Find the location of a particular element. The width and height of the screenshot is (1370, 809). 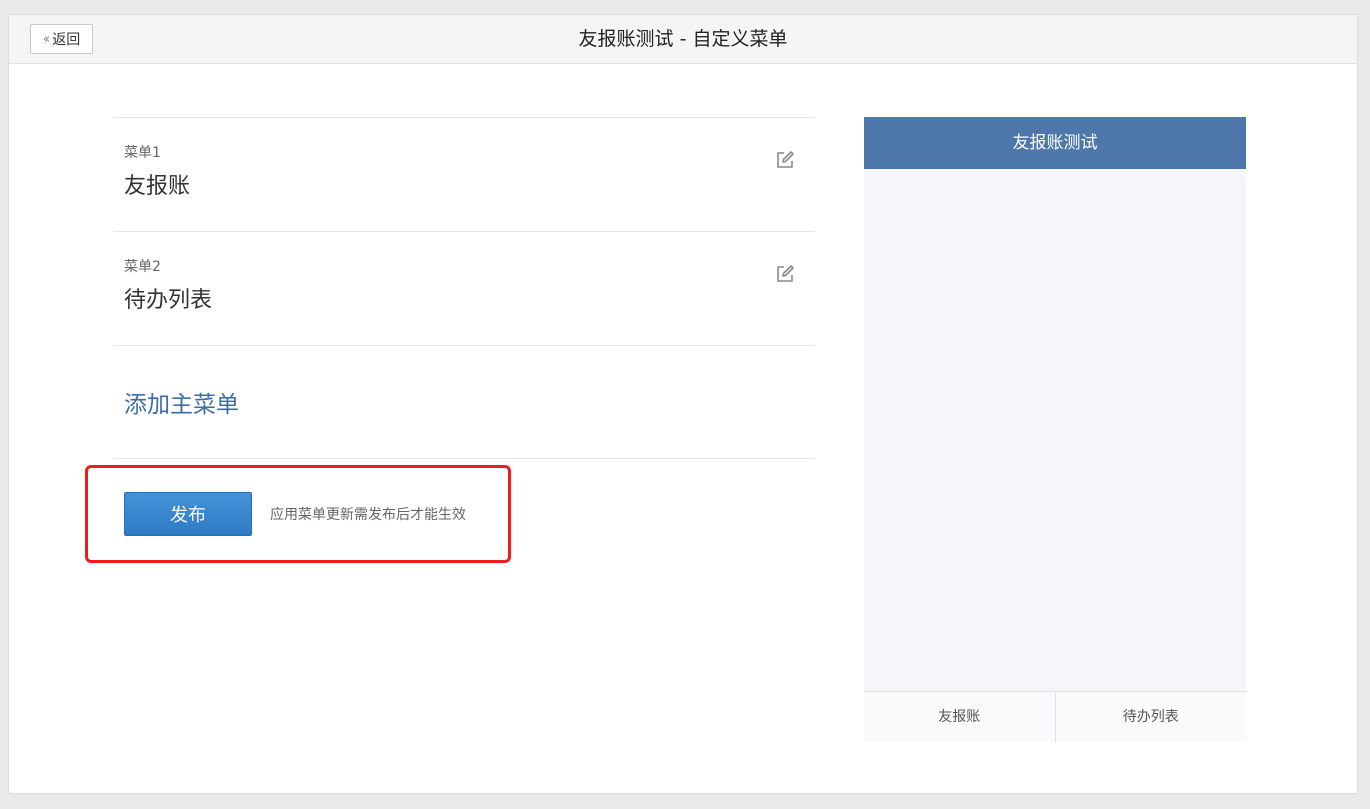

publish-button: 发布 is located at coordinates (188, 514).